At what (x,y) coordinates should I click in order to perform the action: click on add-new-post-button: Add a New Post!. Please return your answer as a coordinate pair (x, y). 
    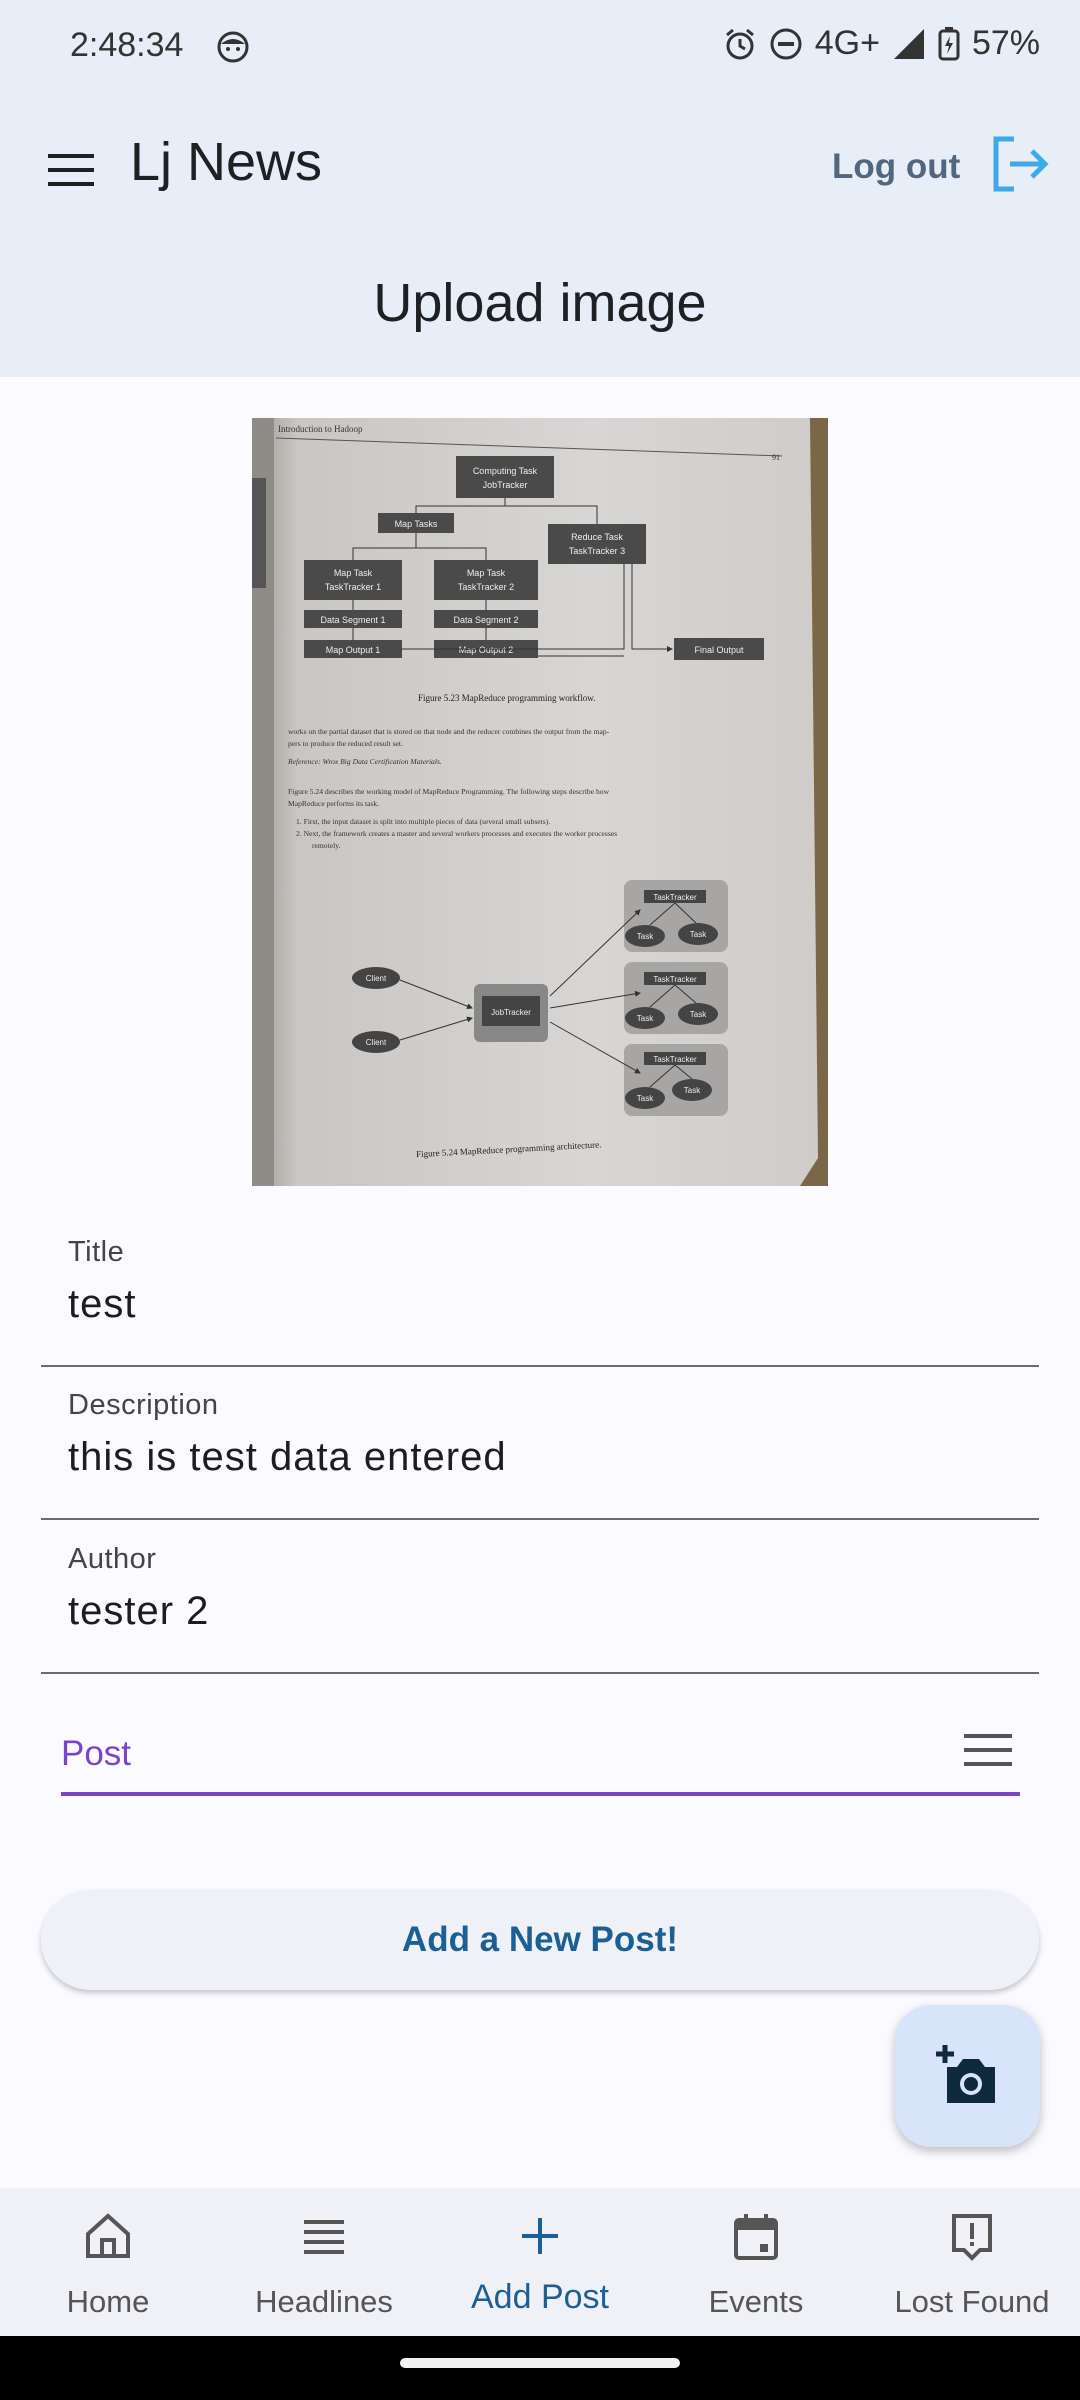
    Looking at the image, I should click on (540, 1940).